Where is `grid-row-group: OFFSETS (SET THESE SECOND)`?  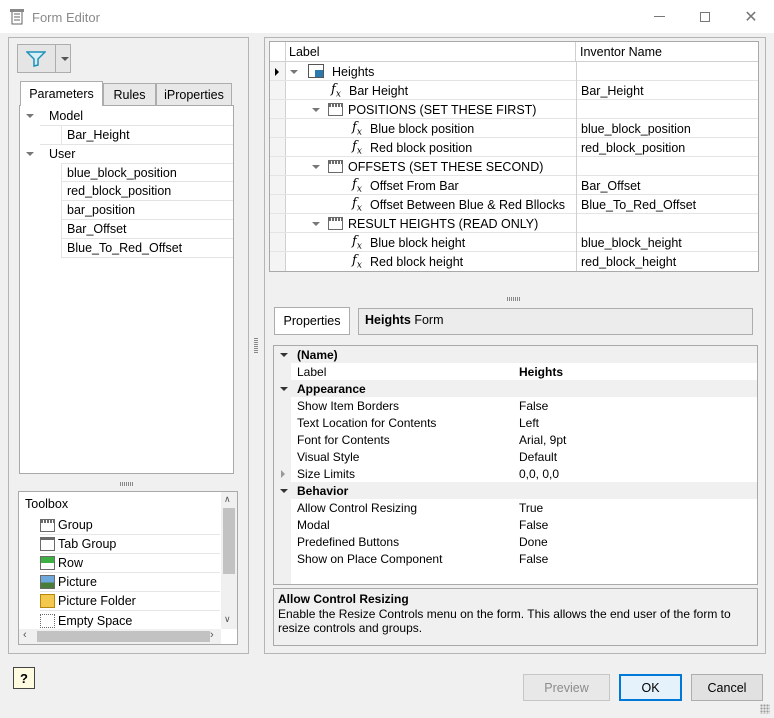 grid-row-group: OFFSETS (SET THESE SECOND) is located at coordinates (514, 166).